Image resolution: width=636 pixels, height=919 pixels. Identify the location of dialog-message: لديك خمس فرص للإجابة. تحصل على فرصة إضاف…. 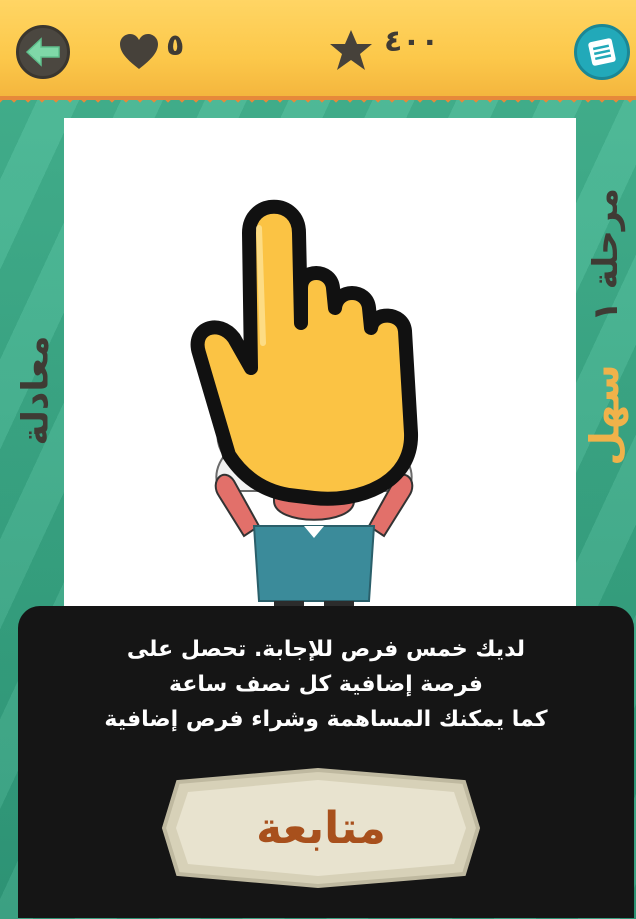
(326, 684).